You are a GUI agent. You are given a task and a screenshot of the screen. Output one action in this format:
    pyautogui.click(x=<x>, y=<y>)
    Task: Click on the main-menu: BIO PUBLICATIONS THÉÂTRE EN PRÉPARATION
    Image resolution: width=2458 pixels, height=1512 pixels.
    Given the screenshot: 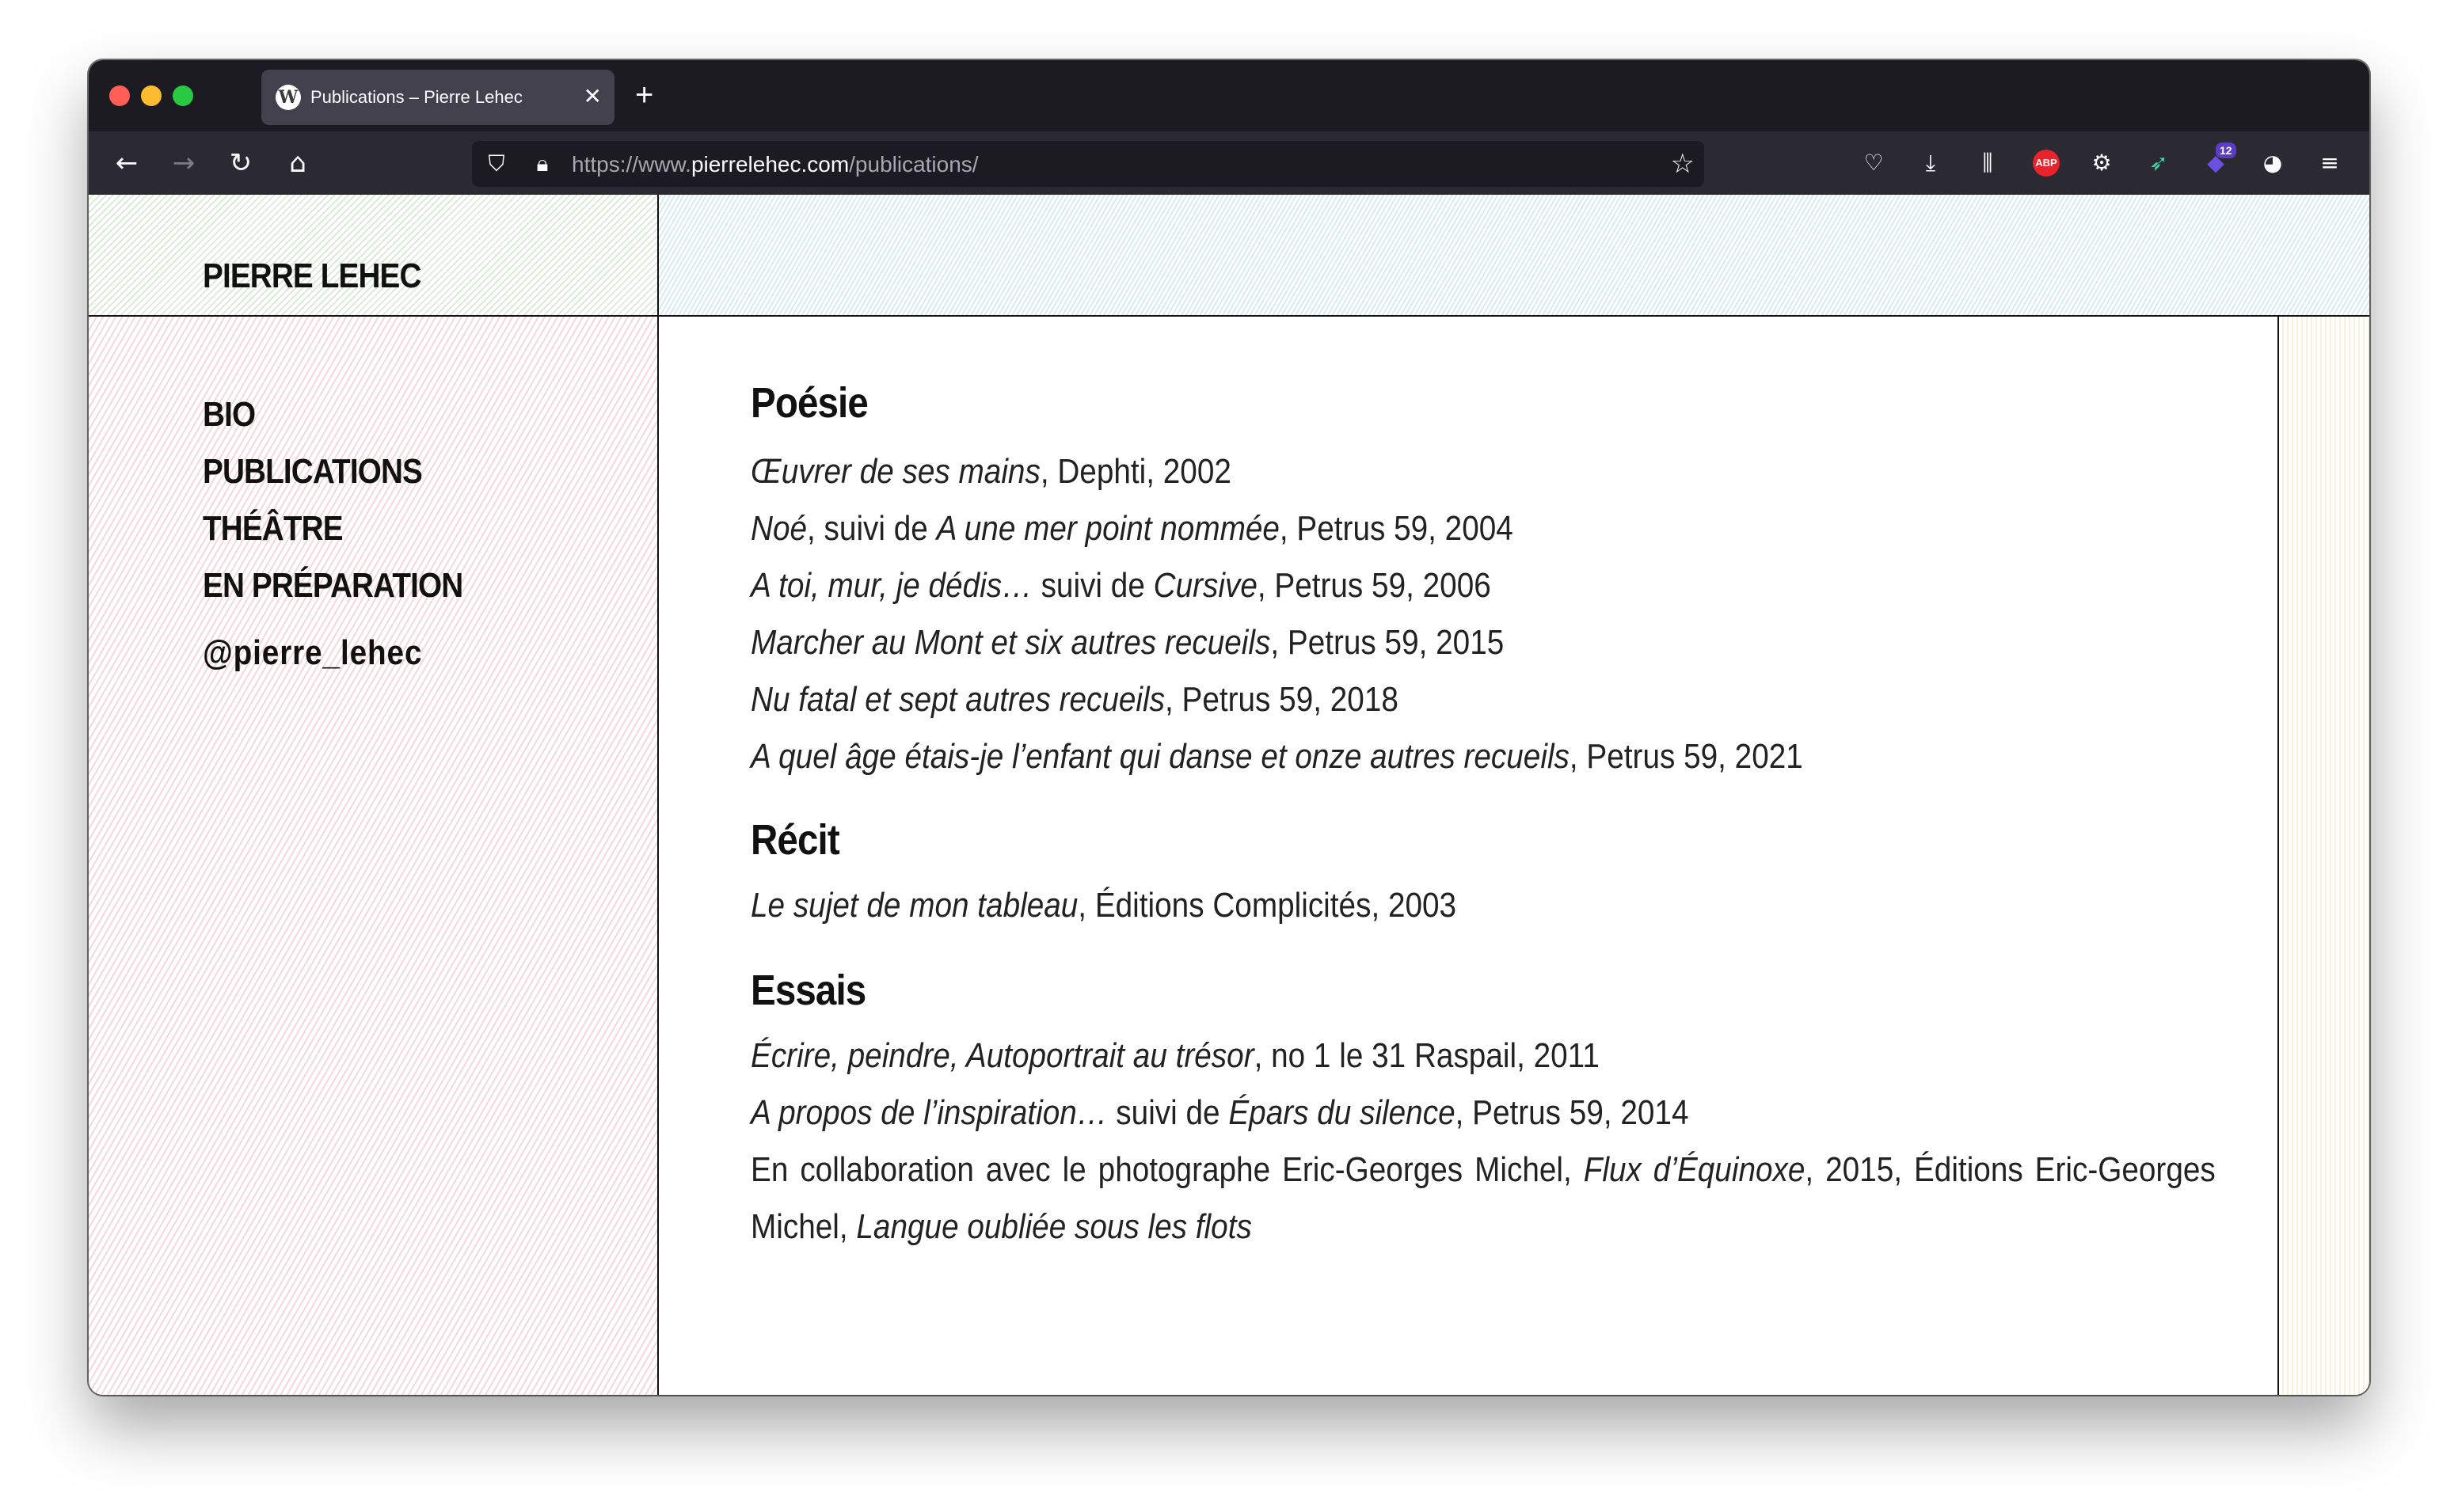 What is the action you would take?
    pyautogui.click(x=350, y=500)
    